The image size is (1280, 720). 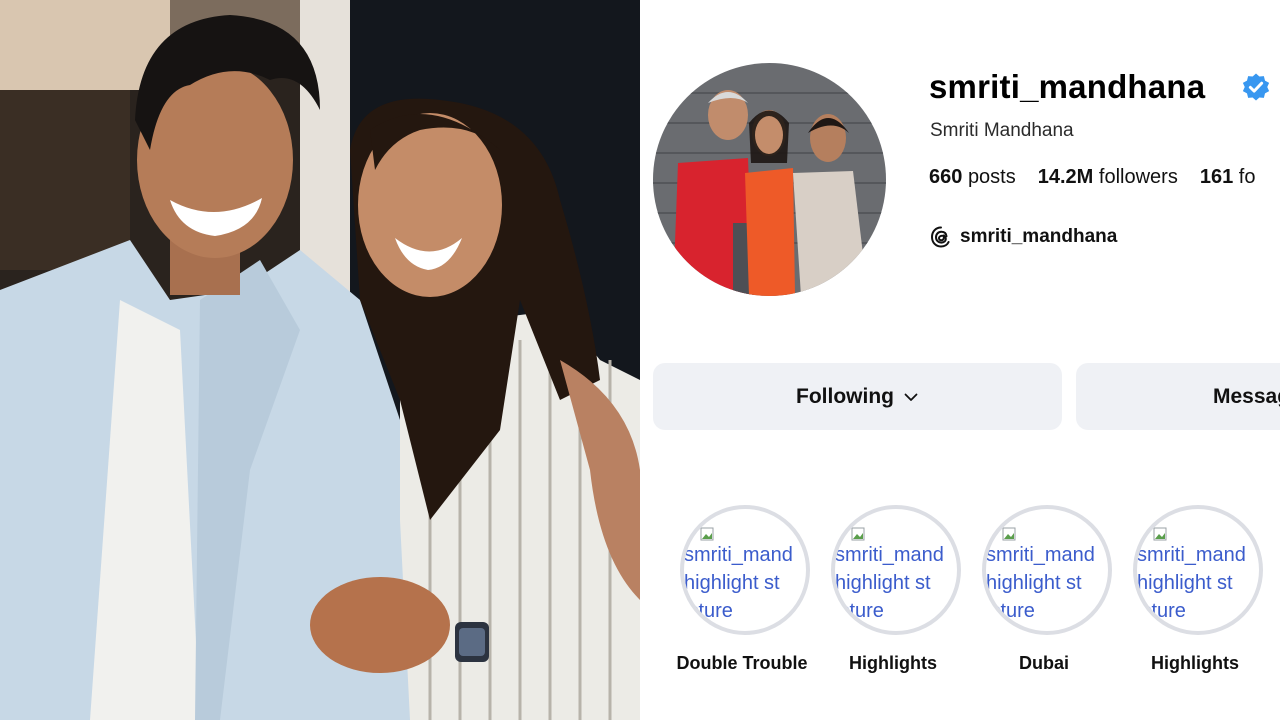 What do you see at coordinates (1039, 236) in the screenshot?
I see `threads-handle: smriti_mandhana` at bounding box center [1039, 236].